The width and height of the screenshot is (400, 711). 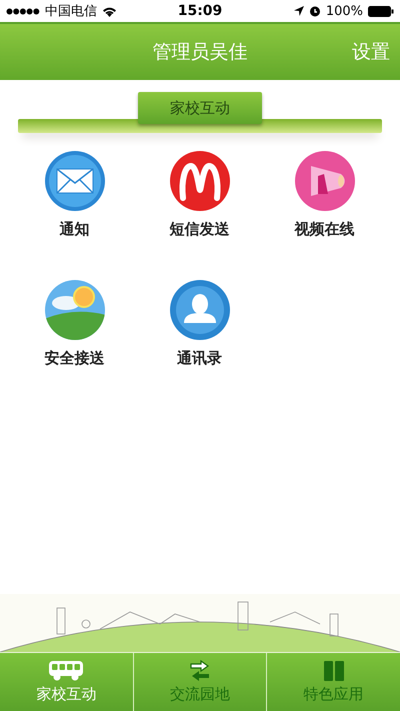 What do you see at coordinates (75, 181) in the screenshot?
I see `envelope-icon` at bounding box center [75, 181].